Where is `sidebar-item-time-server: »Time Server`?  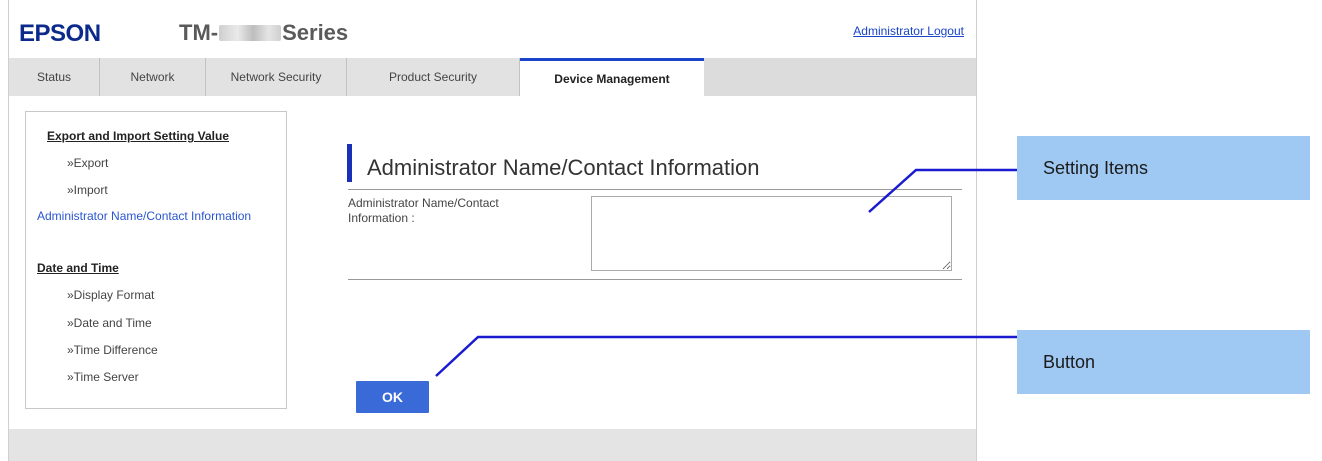
sidebar-item-time-server: »Time Server is located at coordinates (103, 377).